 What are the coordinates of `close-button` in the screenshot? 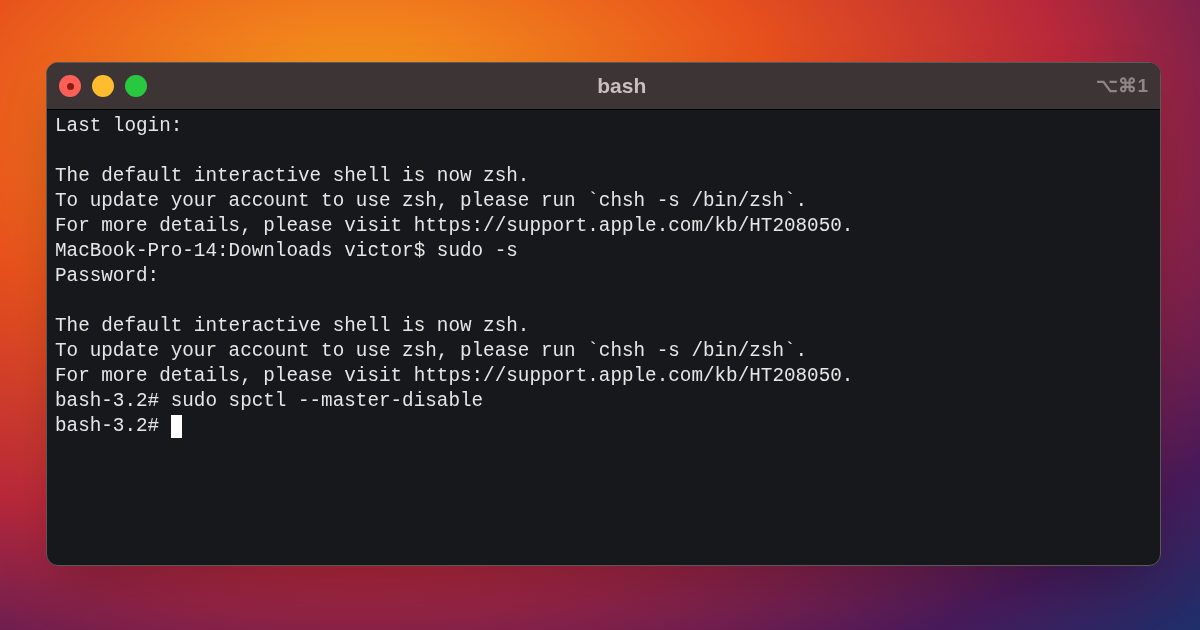 It's located at (70, 86).